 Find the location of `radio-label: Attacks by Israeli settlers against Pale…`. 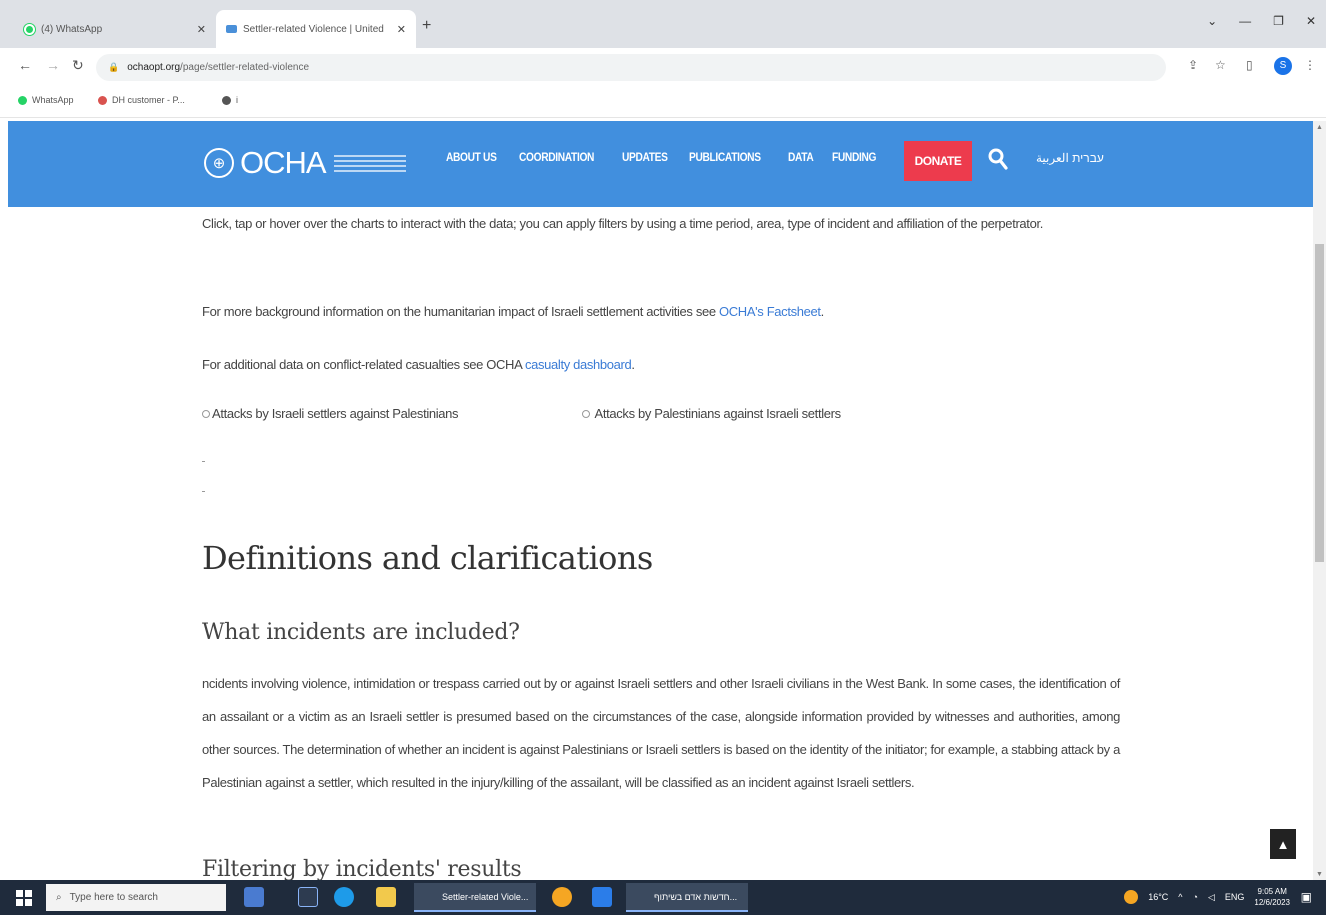

radio-label: Attacks by Israeli settlers against Pale… is located at coordinates (335, 413).